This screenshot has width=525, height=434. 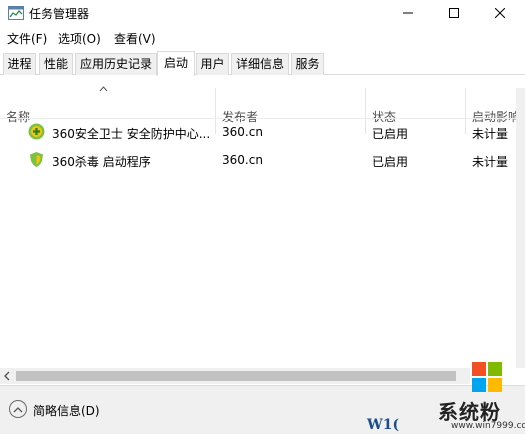 What do you see at coordinates (488, 426) in the screenshot?
I see `watermark-url: www.win7999.com` at bounding box center [488, 426].